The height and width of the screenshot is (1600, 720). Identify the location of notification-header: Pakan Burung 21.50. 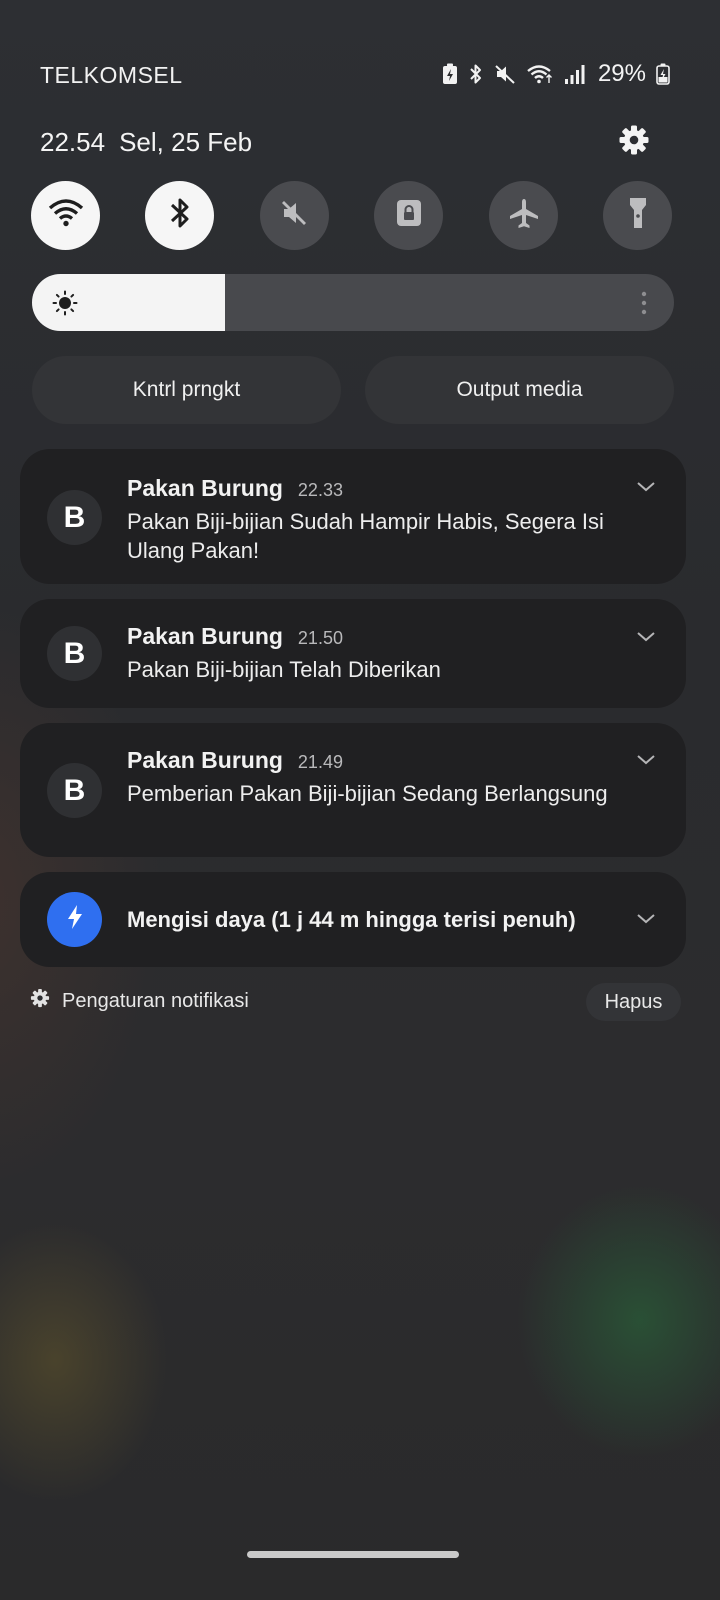
(235, 636).